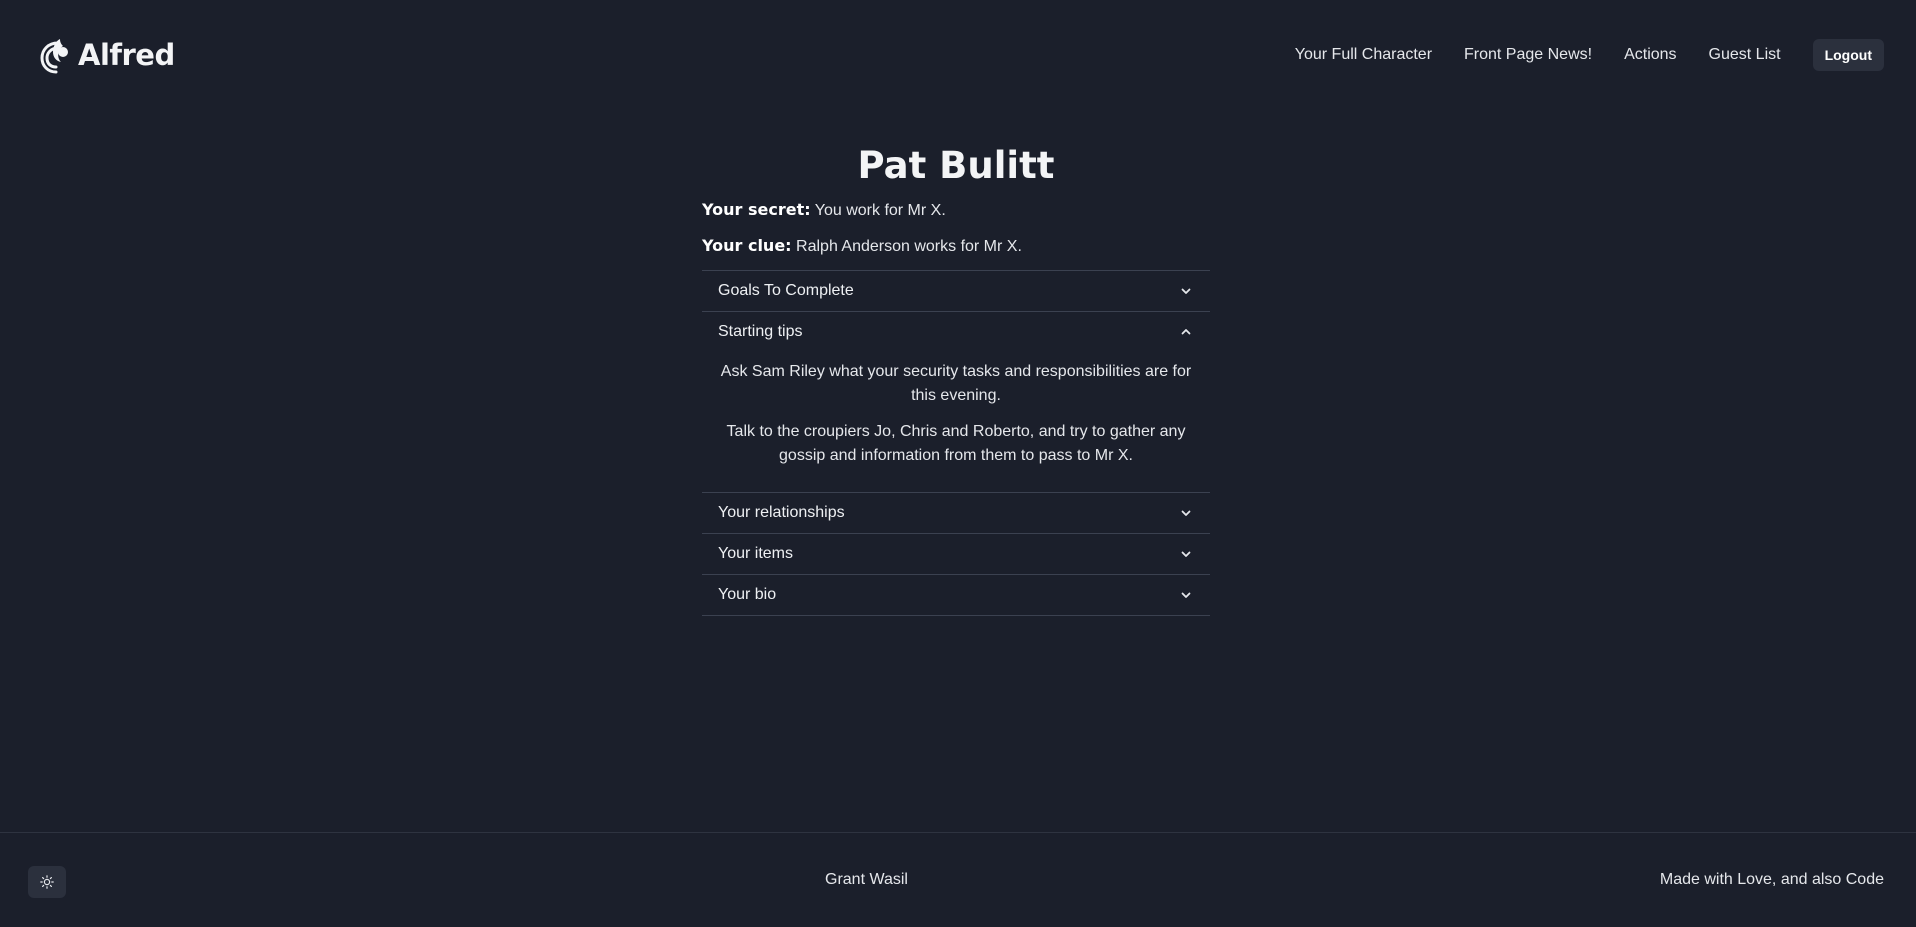 The height and width of the screenshot is (927, 1916). What do you see at coordinates (781, 512) in the screenshot?
I see `accordion-title: Your relationships` at bounding box center [781, 512].